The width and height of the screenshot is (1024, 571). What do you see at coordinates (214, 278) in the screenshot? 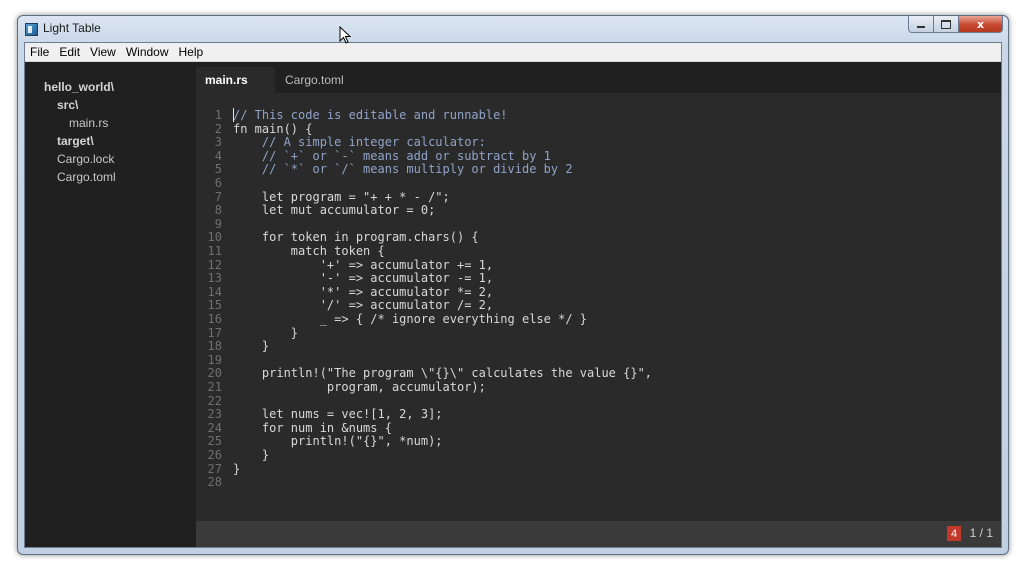
I see `line-number: 13` at bounding box center [214, 278].